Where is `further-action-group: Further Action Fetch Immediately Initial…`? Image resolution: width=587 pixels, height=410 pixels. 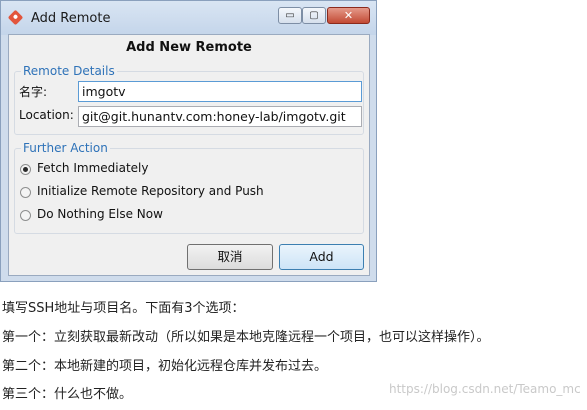 further-action-group: Further Action Fetch Immediately Initial… is located at coordinates (189, 187).